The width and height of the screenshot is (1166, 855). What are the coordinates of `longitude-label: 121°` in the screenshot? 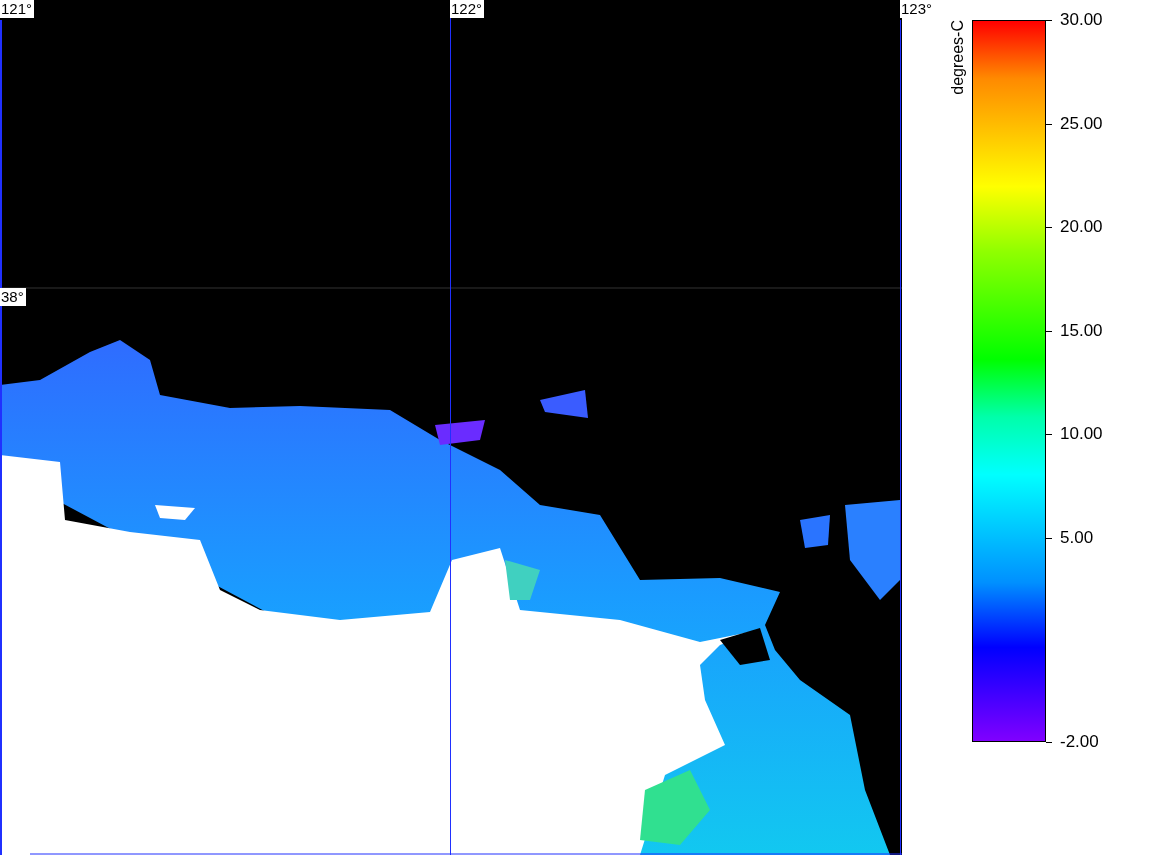 It's located at (17, 9).